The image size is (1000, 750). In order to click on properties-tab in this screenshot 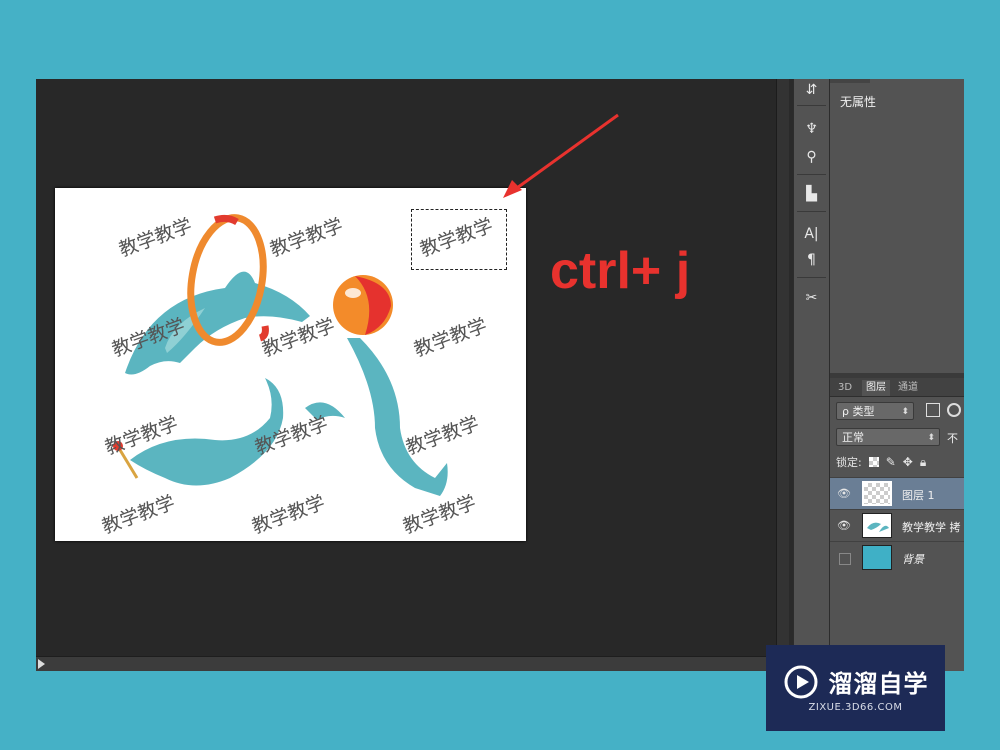, I will do `click(850, 81)`.